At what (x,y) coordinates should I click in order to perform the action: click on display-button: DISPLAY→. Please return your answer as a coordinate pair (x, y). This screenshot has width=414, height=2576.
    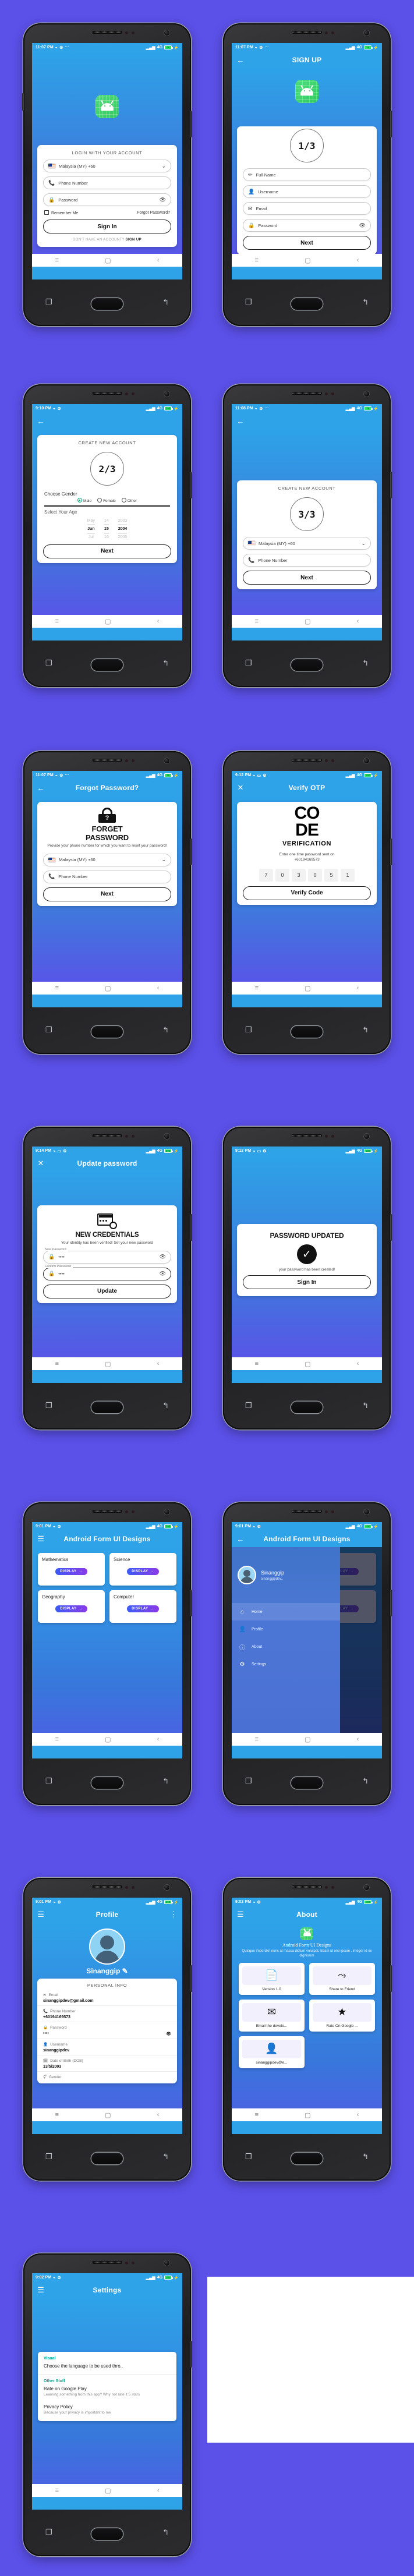
    Looking at the image, I should click on (143, 1572).